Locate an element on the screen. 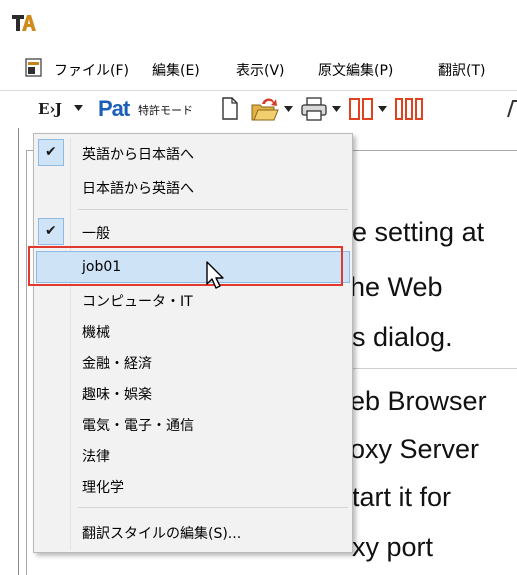  translation-direction-button: E›J is located at coordinates (60, 109).